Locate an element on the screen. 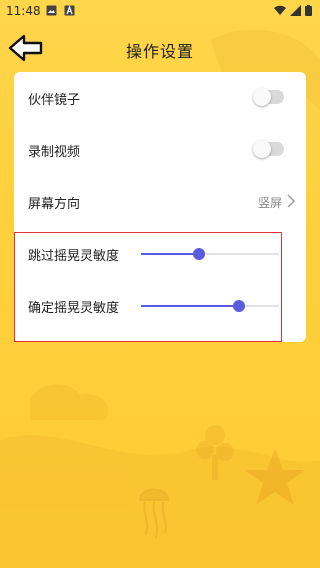  record-video-toggle is located at coordinates (268, 149).